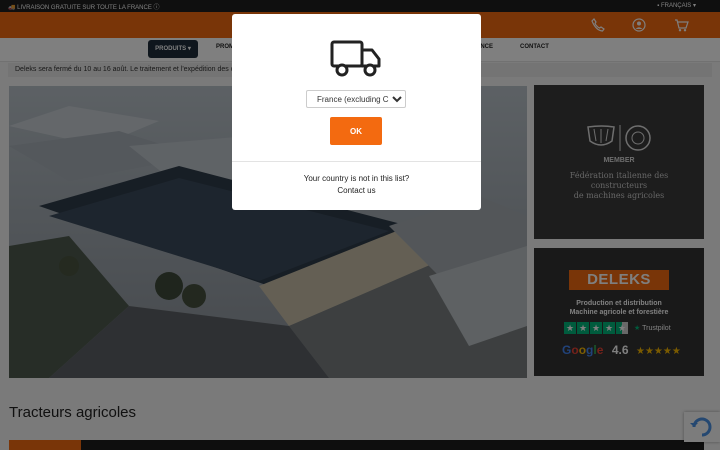 The image size is (720, 450). I want to click on ok-button: OK, so click(356, 131).